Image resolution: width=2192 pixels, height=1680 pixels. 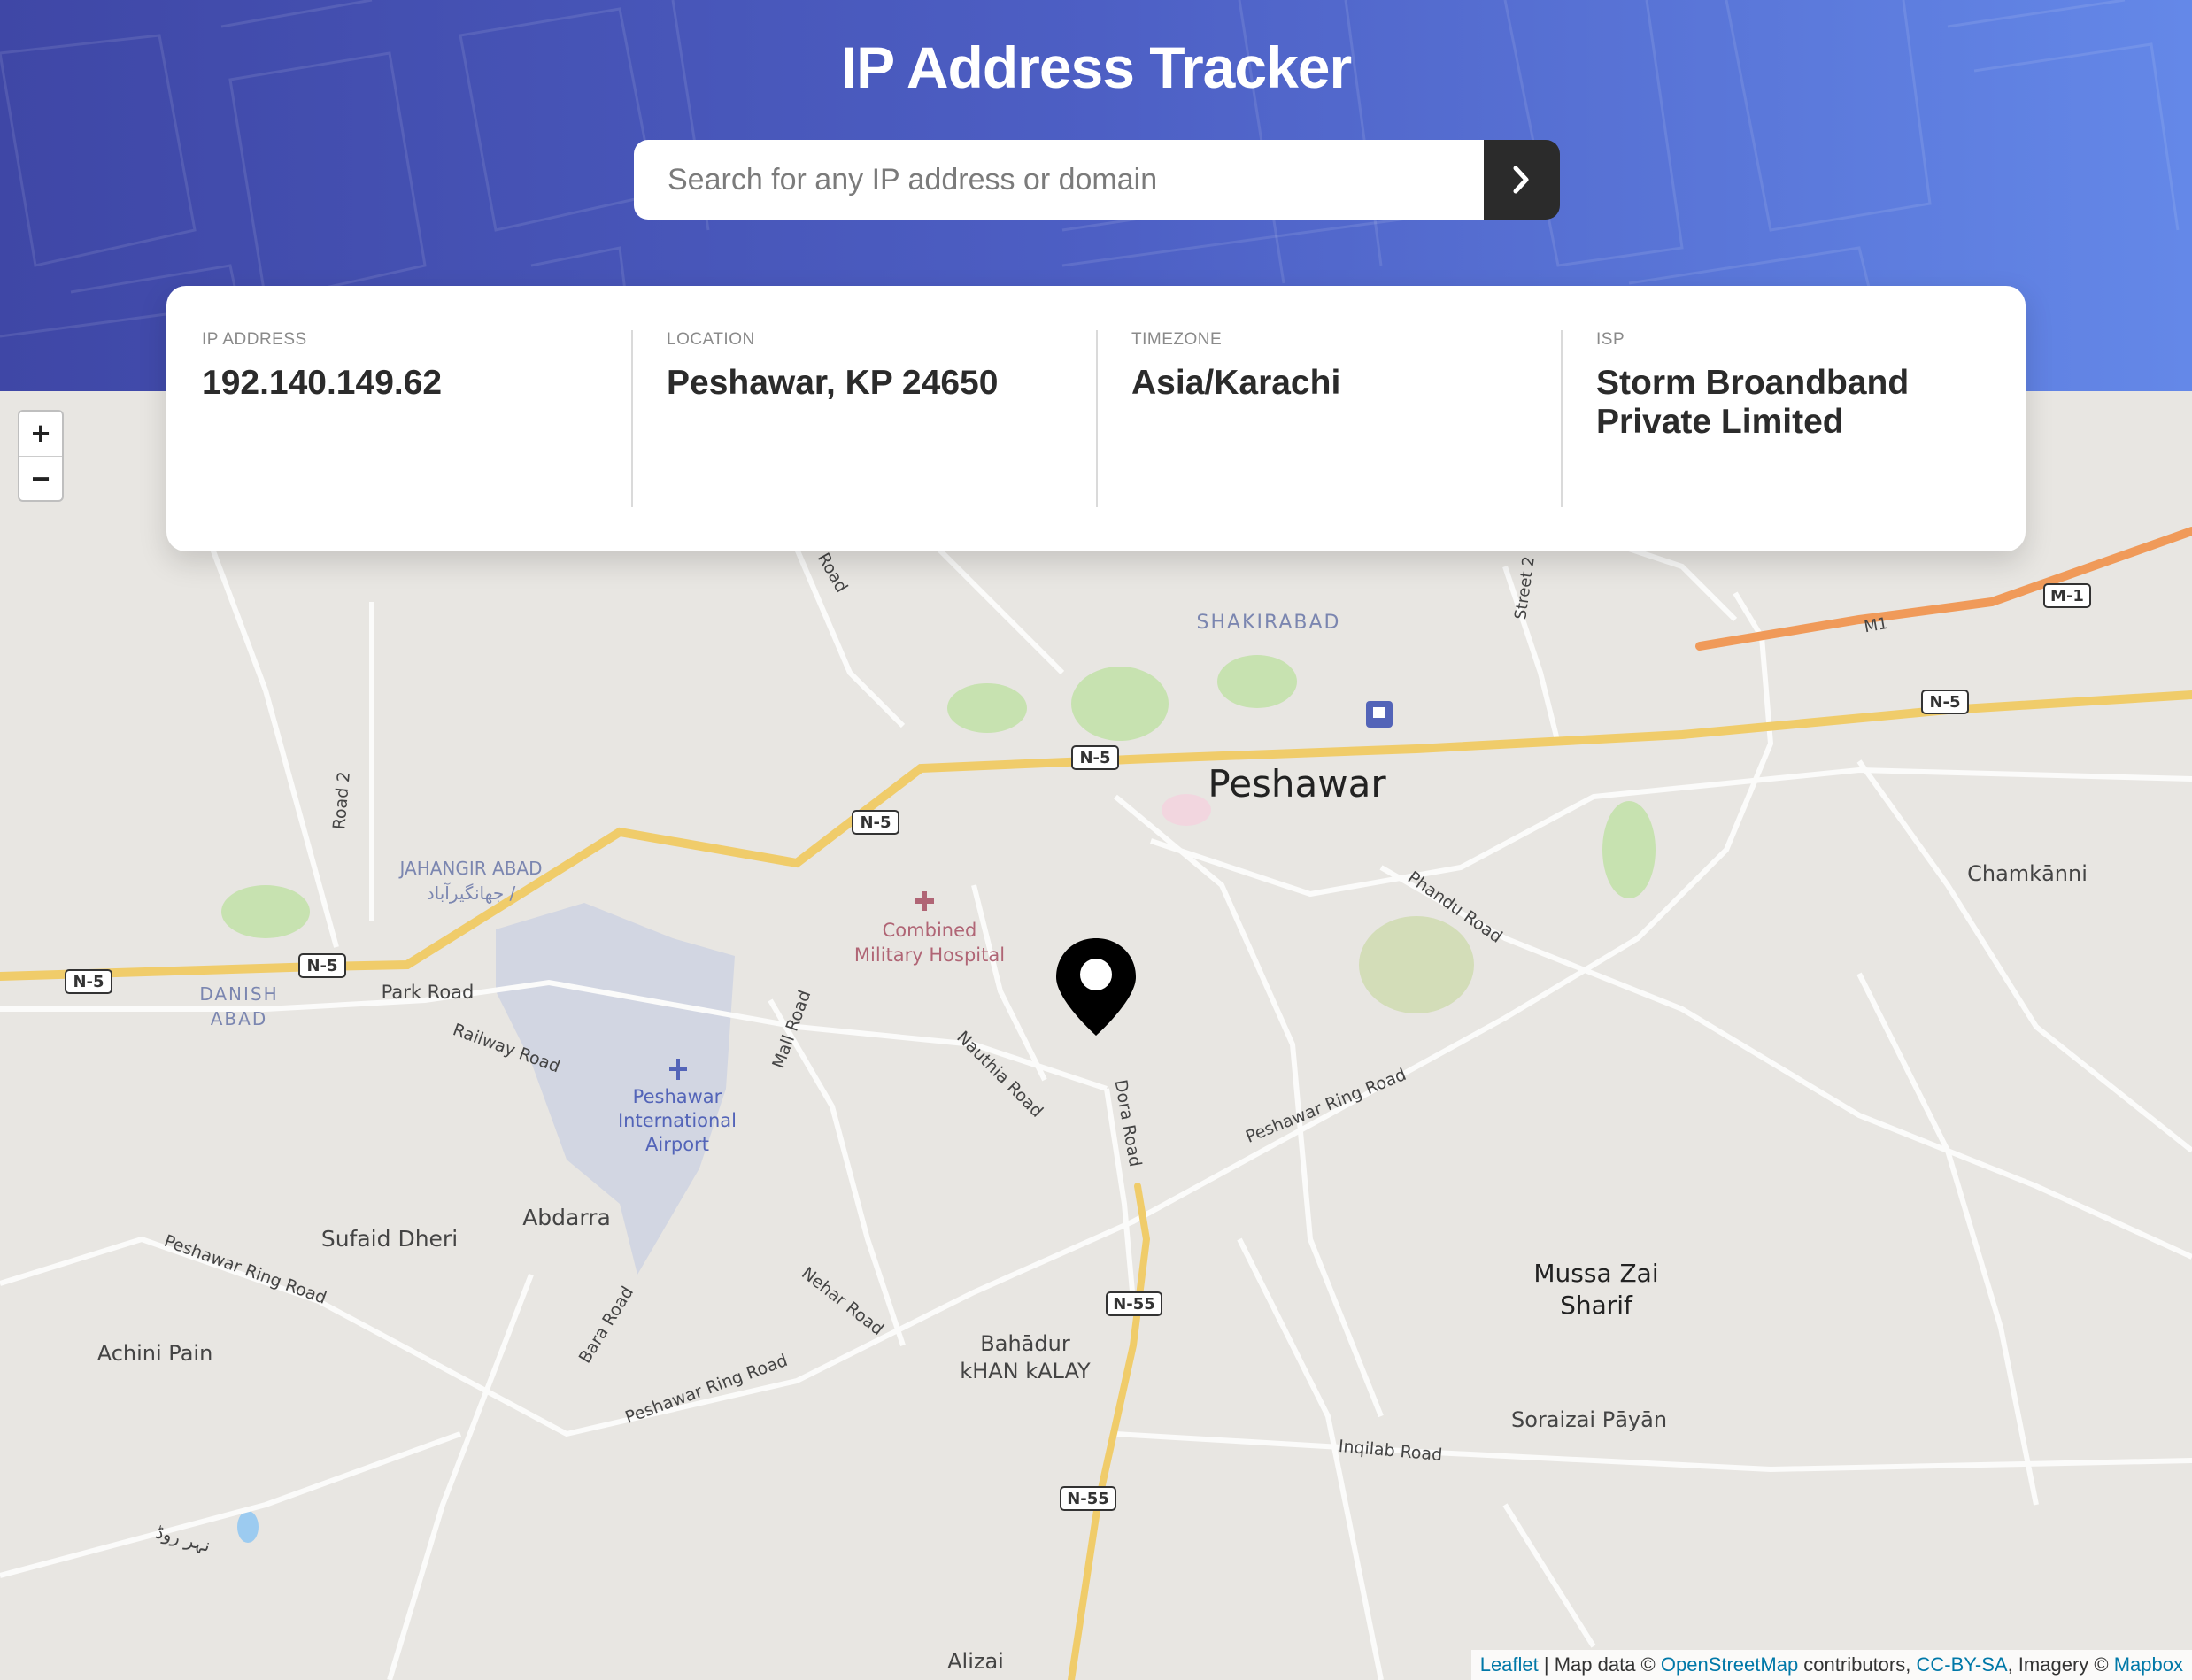 I want to click on svg-text: Sufaid Dheri, so click(x=389, y=1239).